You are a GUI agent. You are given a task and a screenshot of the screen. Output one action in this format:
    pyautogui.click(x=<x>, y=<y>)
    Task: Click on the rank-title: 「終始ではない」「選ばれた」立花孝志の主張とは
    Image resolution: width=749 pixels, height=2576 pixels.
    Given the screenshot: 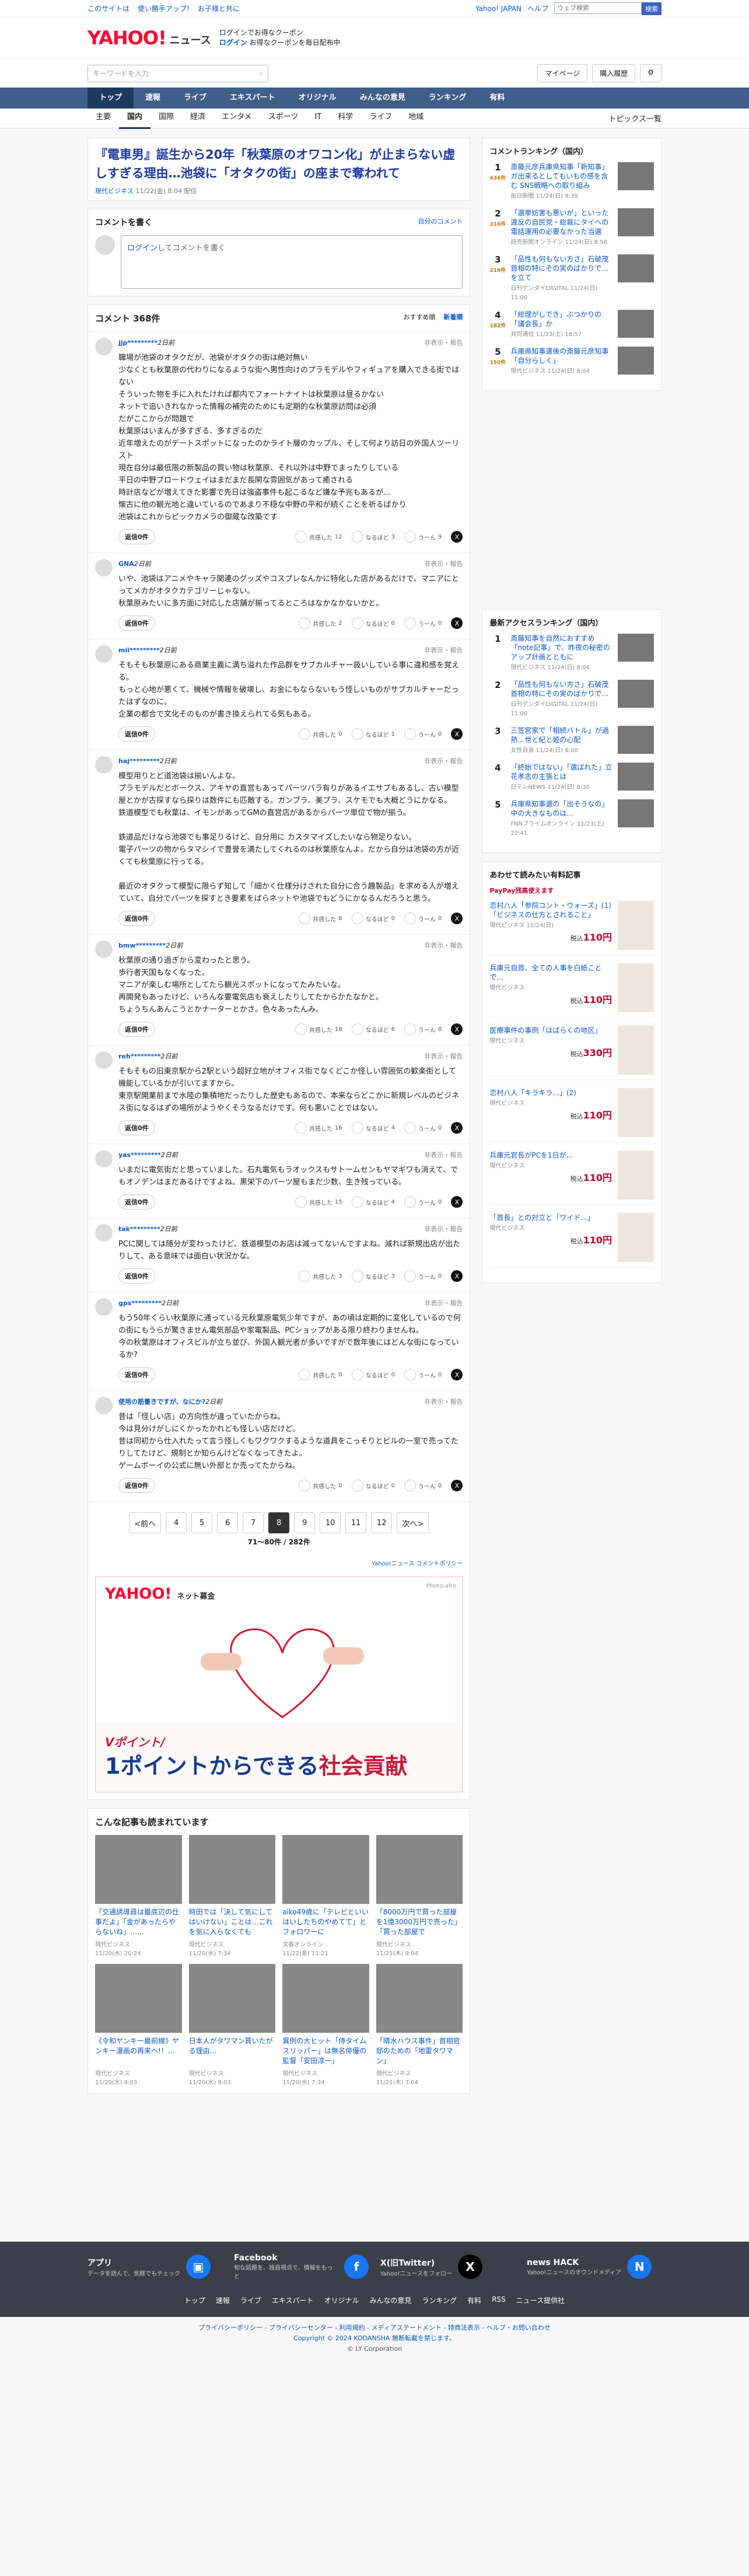 What is the action you would take?
    pyautogui.click(x=561, y=772)
    